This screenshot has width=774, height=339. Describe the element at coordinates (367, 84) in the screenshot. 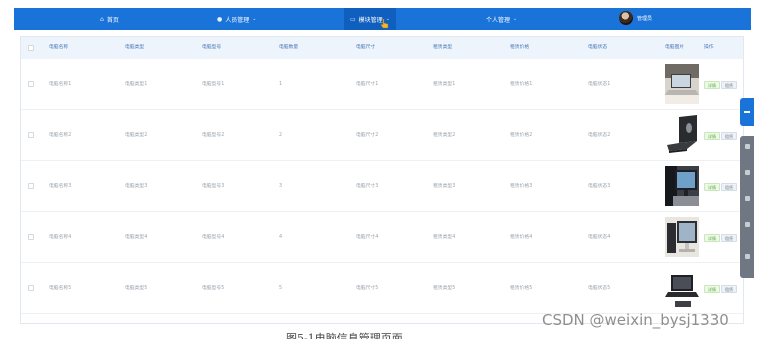

I see `cell-size: 电脑尺寸1` at that location.